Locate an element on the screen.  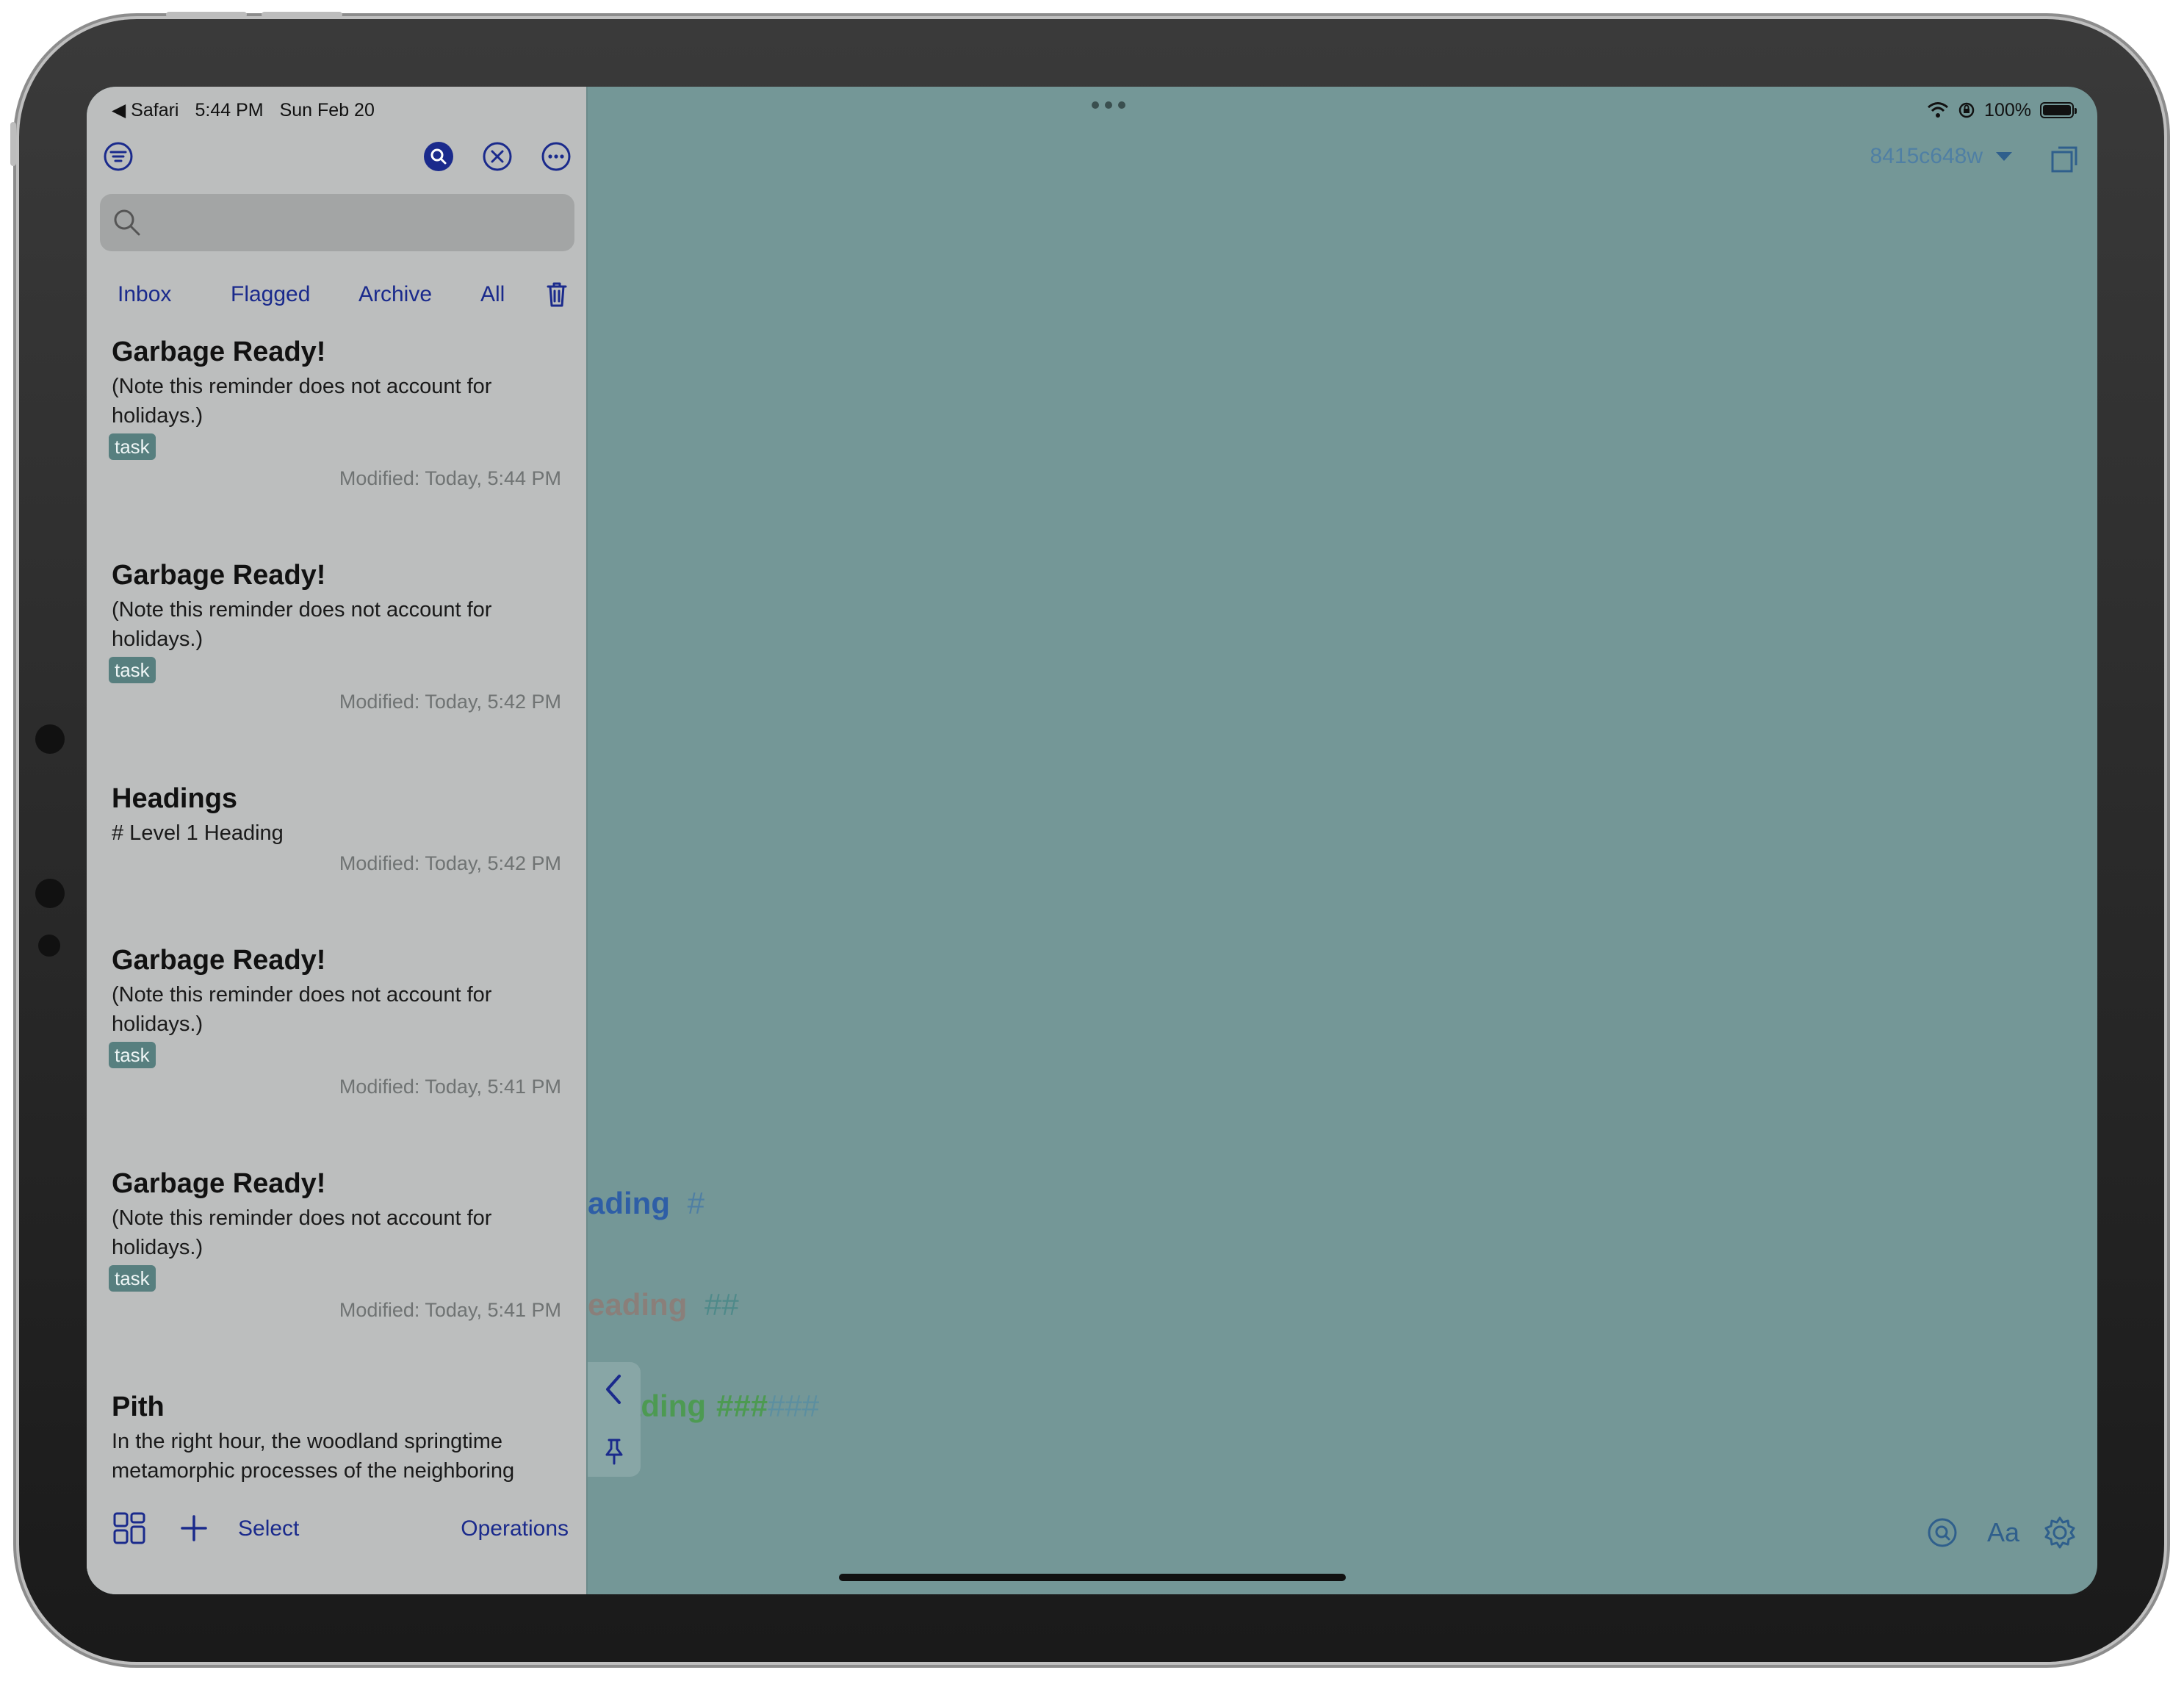
search-toggle-icon is located at coordinates (438, 156).